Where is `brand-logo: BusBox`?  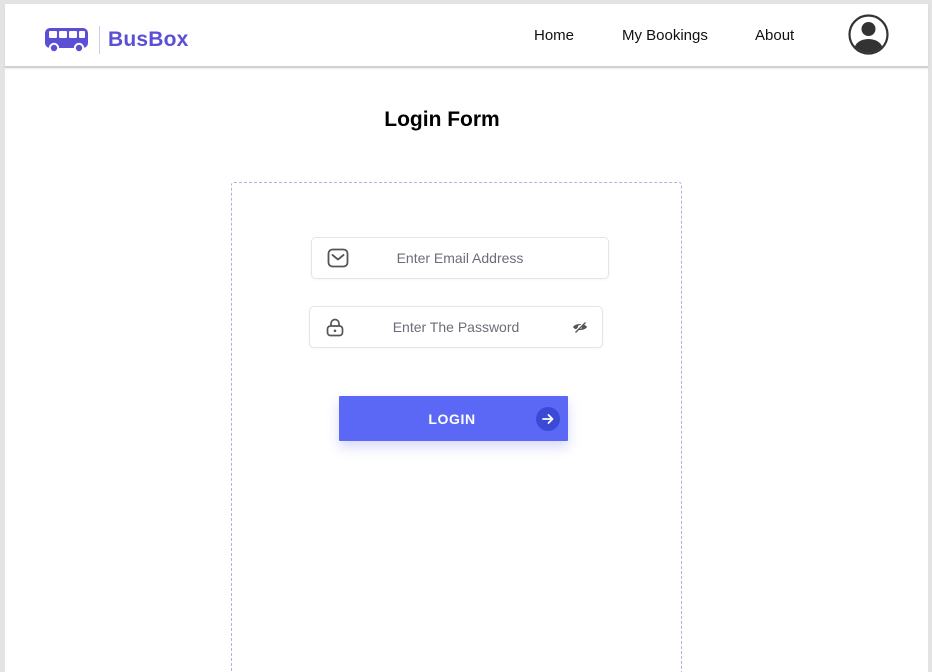 brand-logo: BusBox is located at coordinates (116, 40).